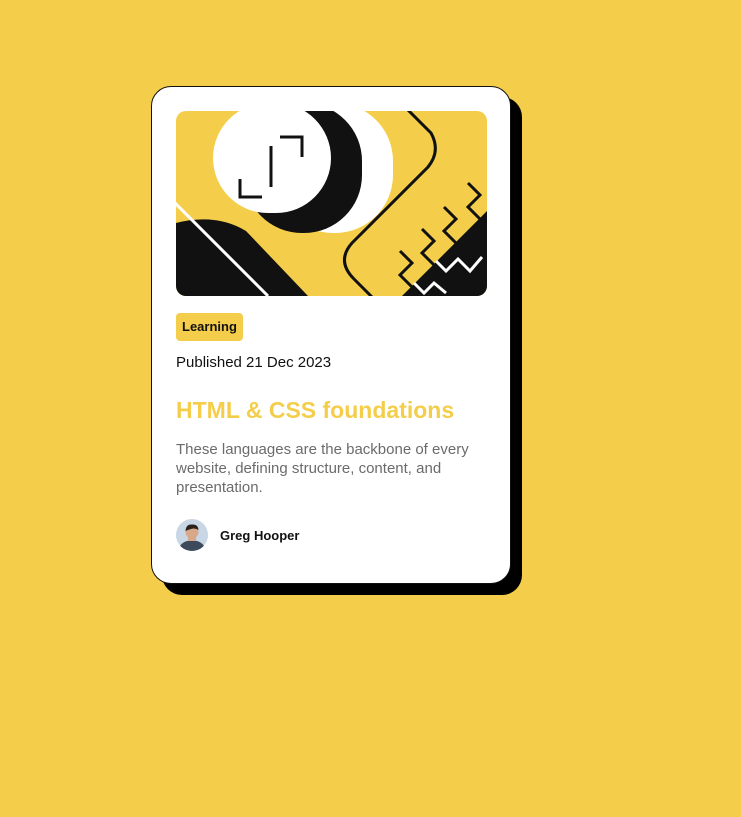  Describe the element at coordinates (192, 535) in the screenshot. I see `author-avatar` at that location.